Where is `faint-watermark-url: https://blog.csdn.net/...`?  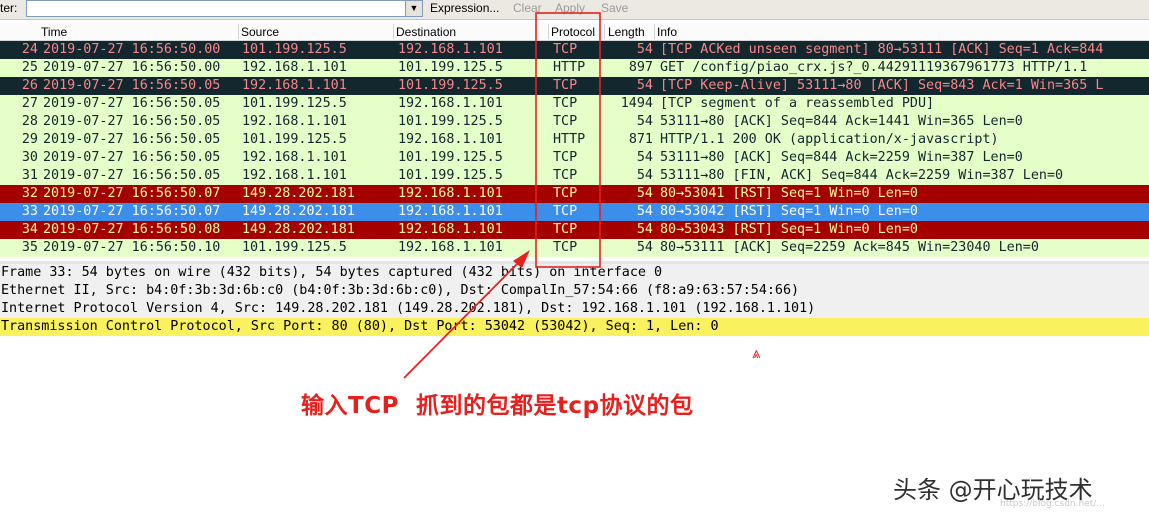
faint-watermark-url: https://blog.csdn.net/... is located at coordinates (1052, 504).